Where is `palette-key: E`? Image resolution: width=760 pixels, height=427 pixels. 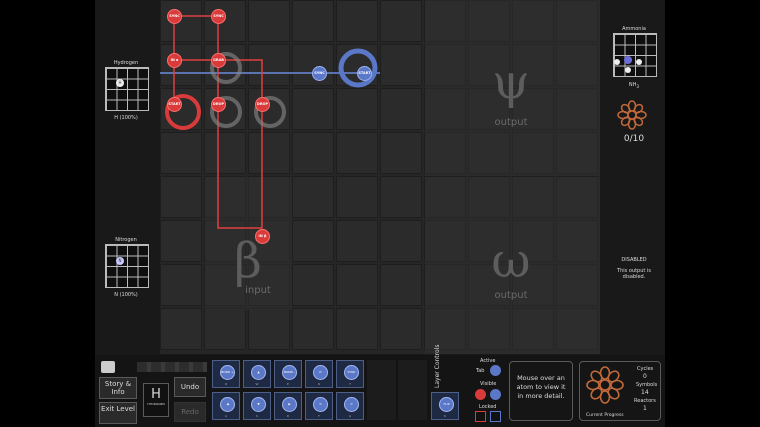 palette-key: E is located at coordinates (288, 384).